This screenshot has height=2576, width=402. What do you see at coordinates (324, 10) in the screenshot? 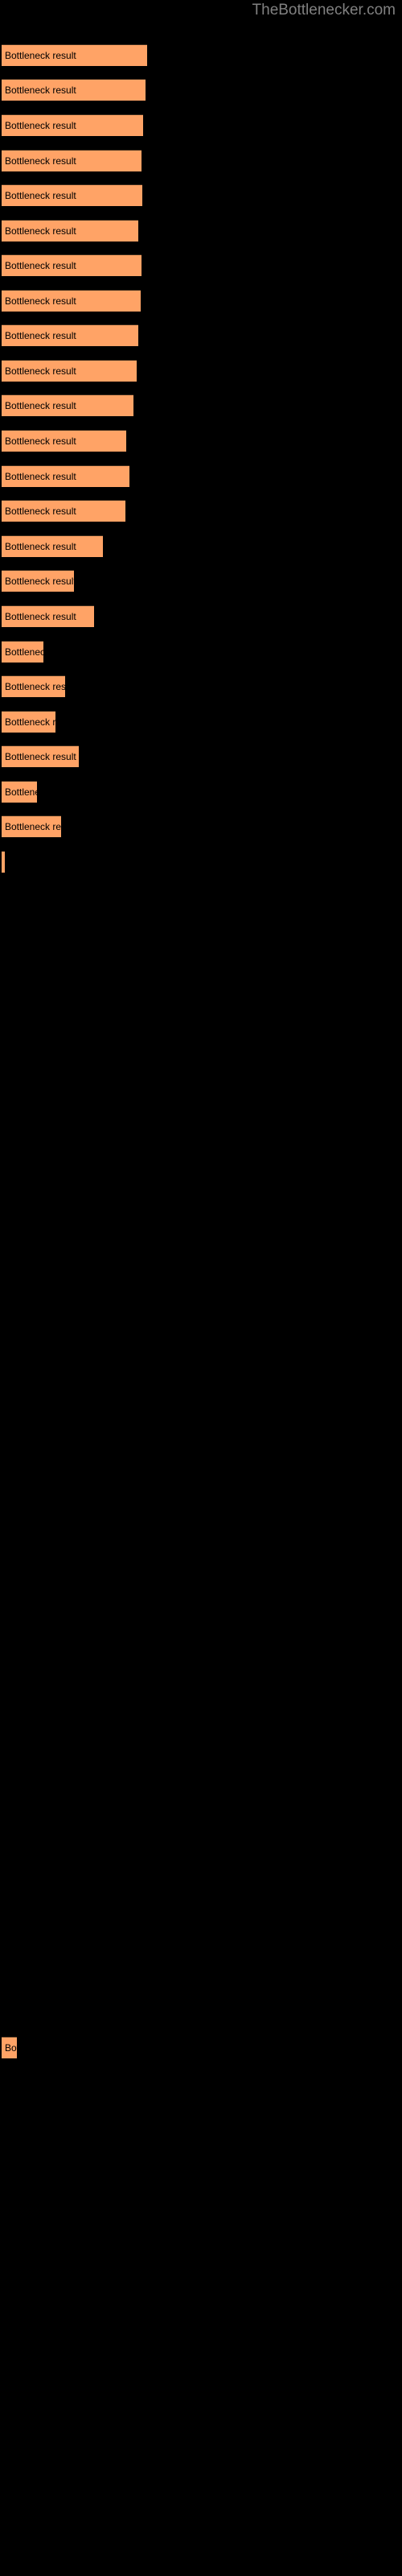
I see `site-title: TheBottlenecker.com` at bounding box center [324, 10].